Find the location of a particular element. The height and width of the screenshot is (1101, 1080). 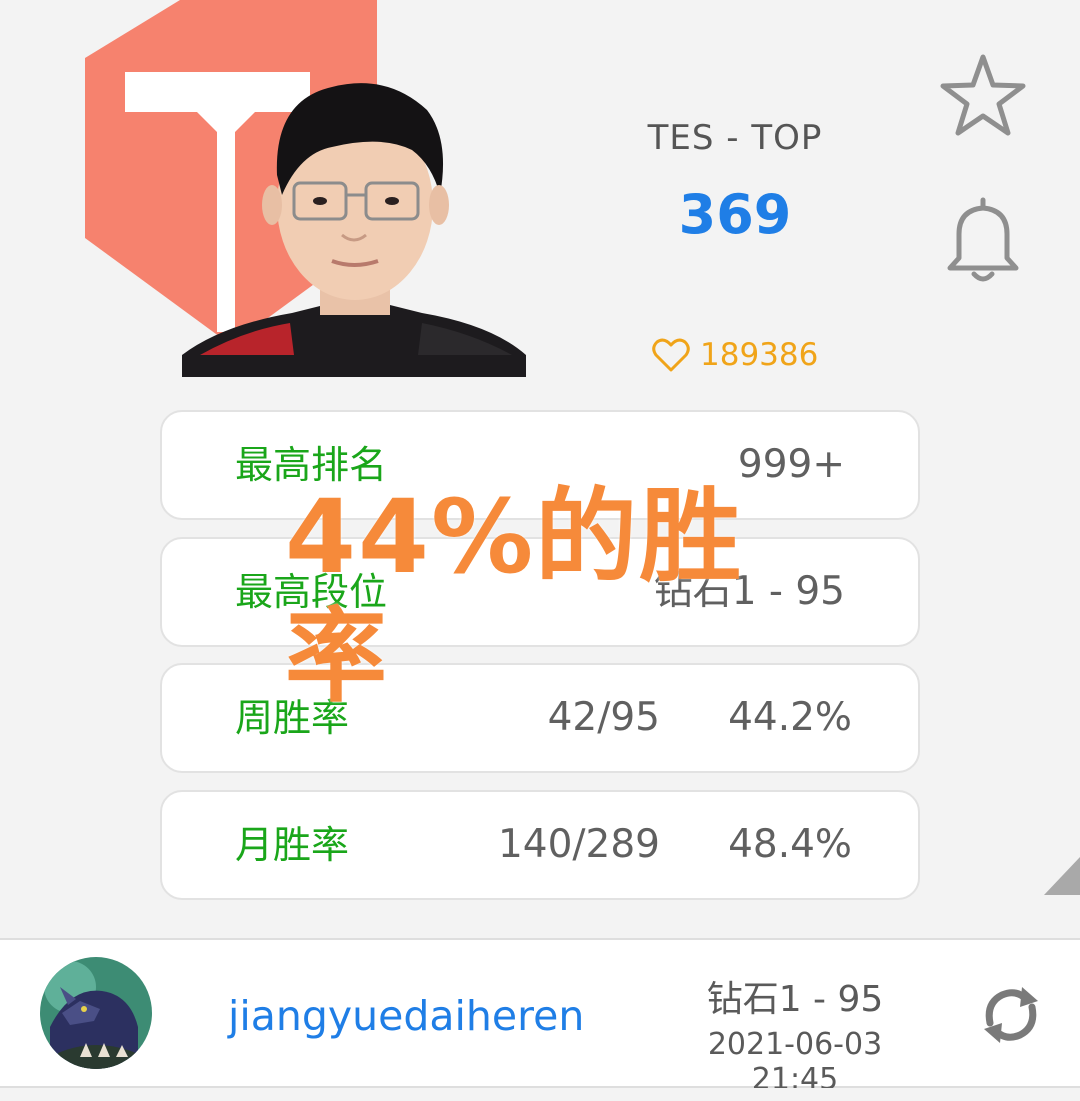

account-rank: 钻石1 - 95 is located at coordinates (795, 999).